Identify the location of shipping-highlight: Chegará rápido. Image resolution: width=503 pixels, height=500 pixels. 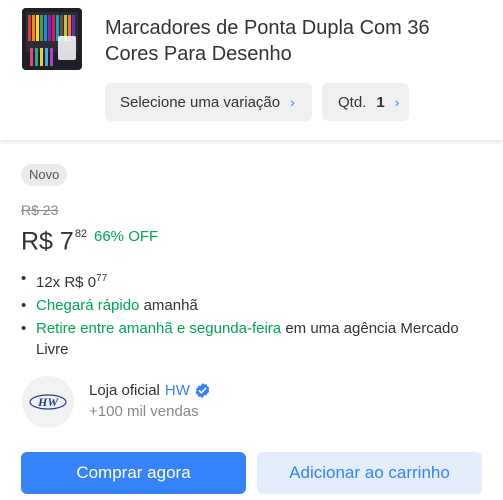
(88, 305).